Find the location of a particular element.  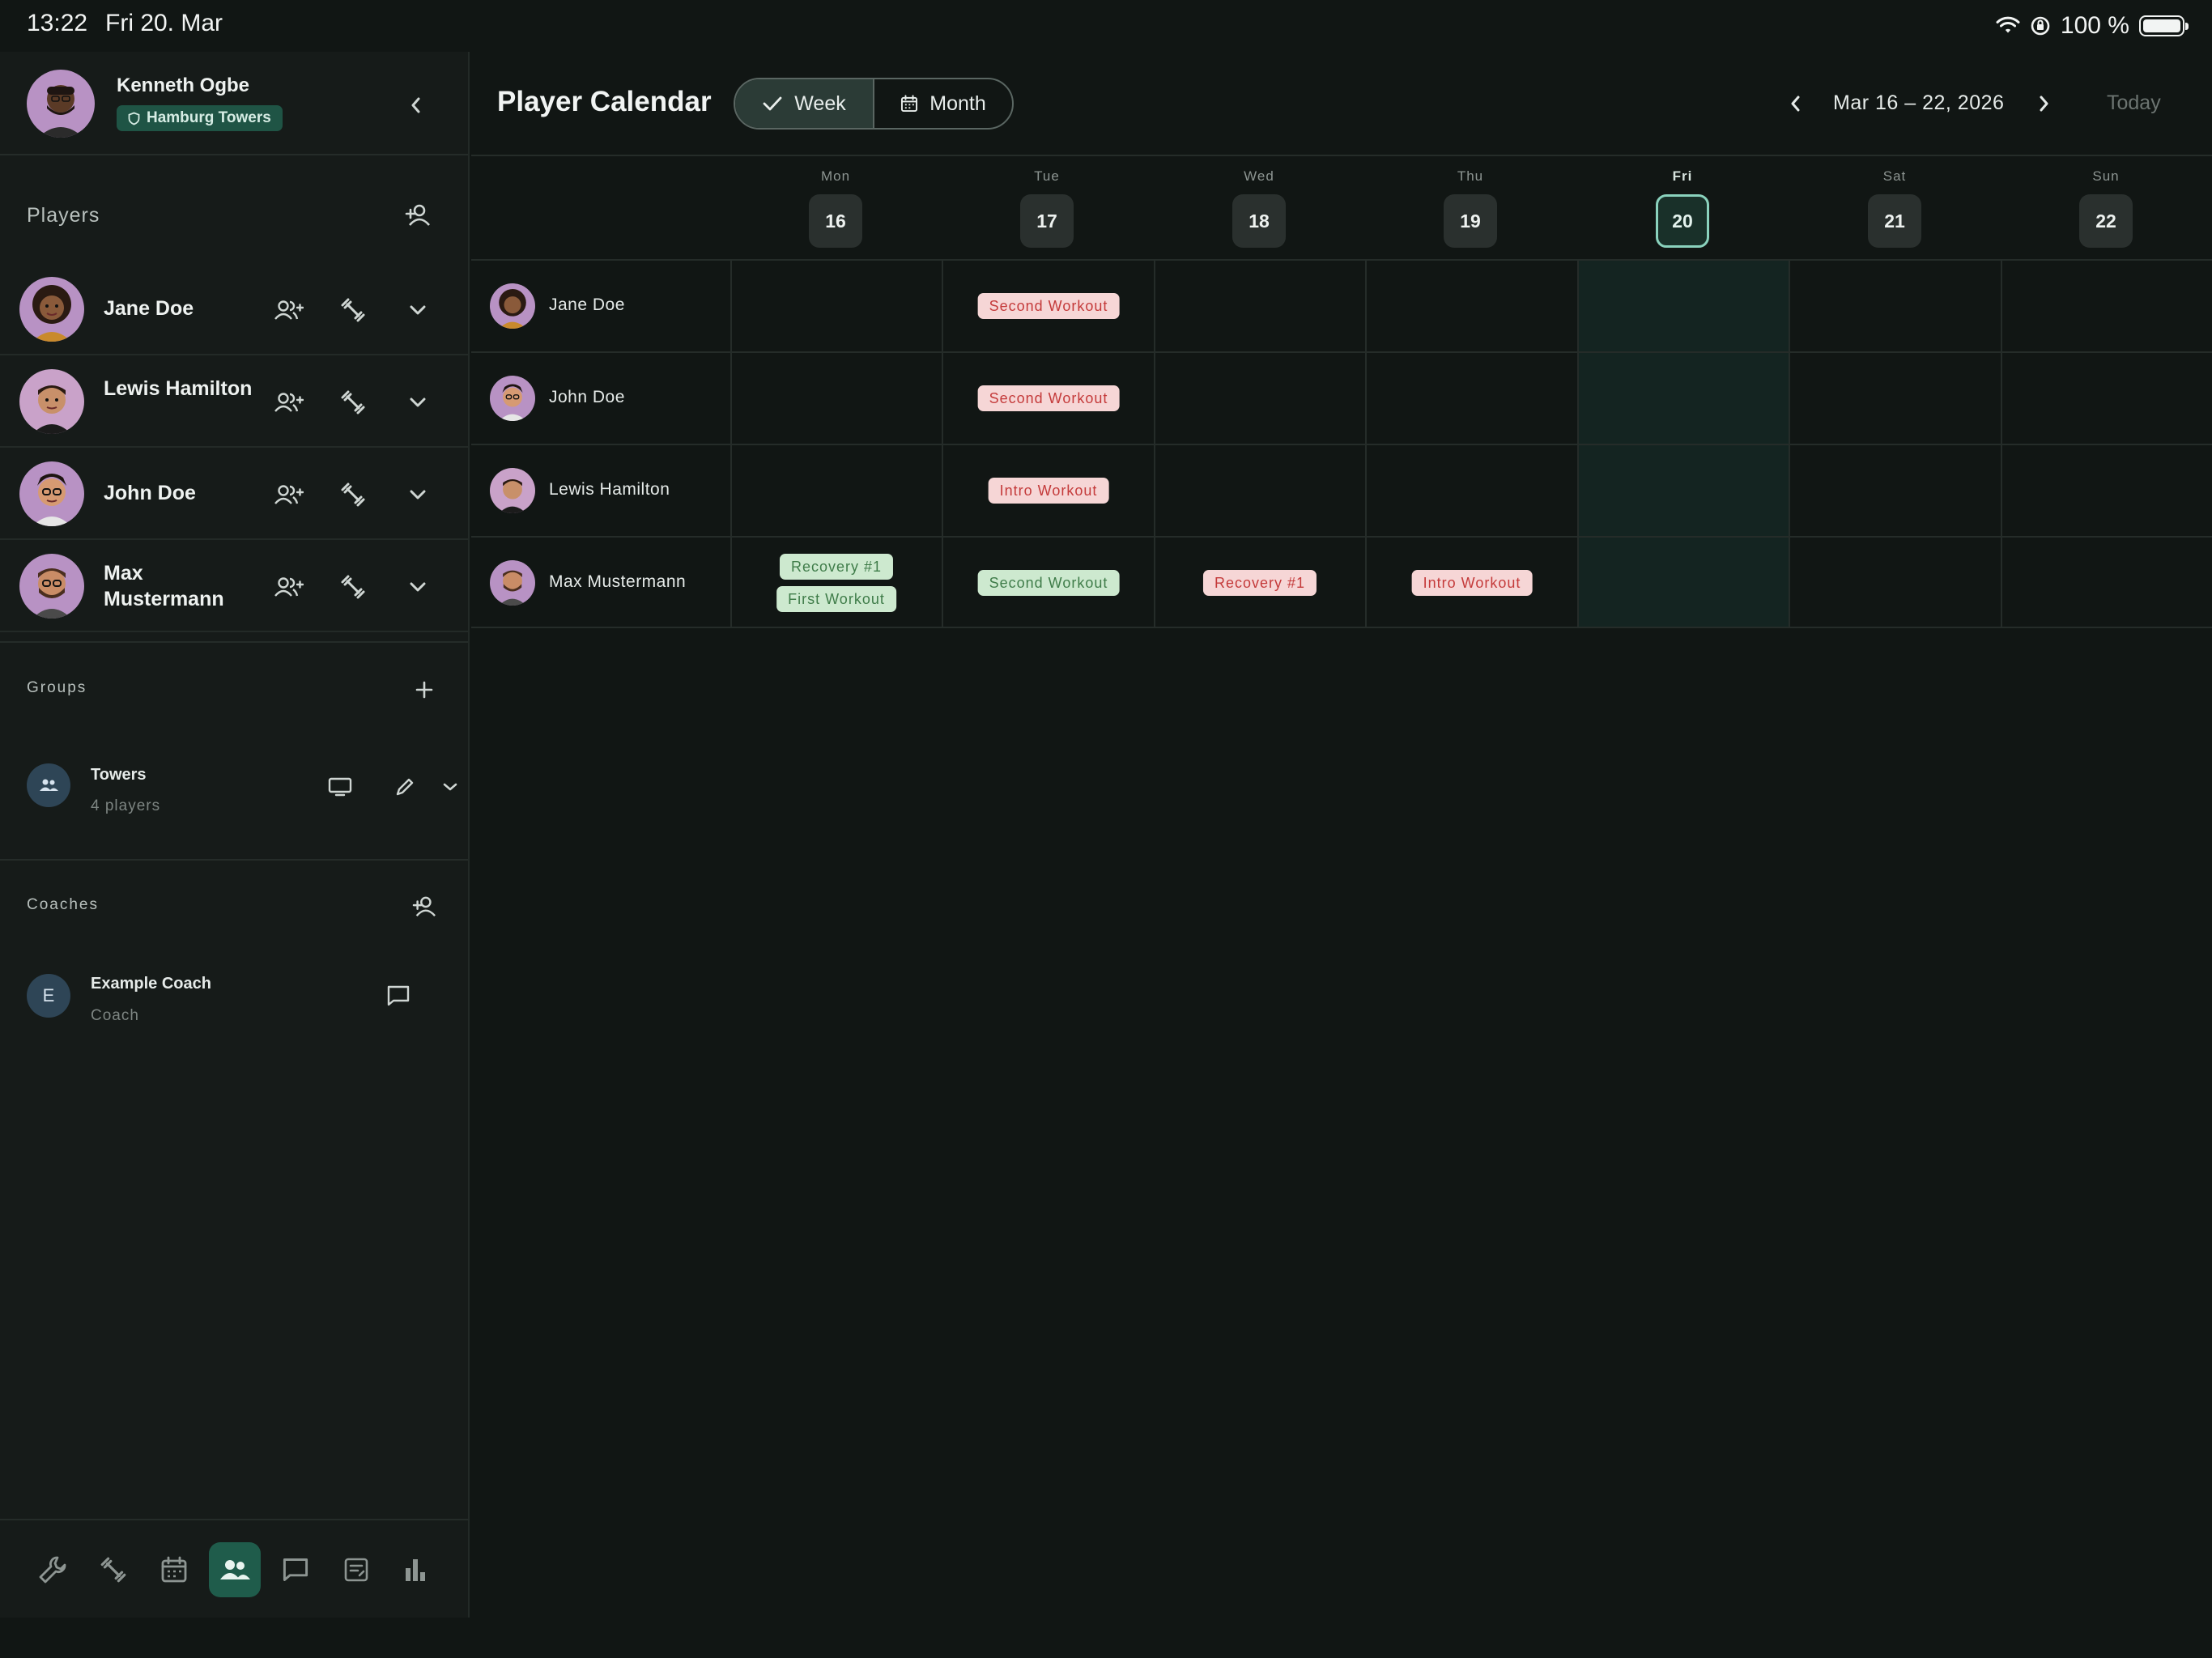

message-coach-button is located at coordinates (399, 996).